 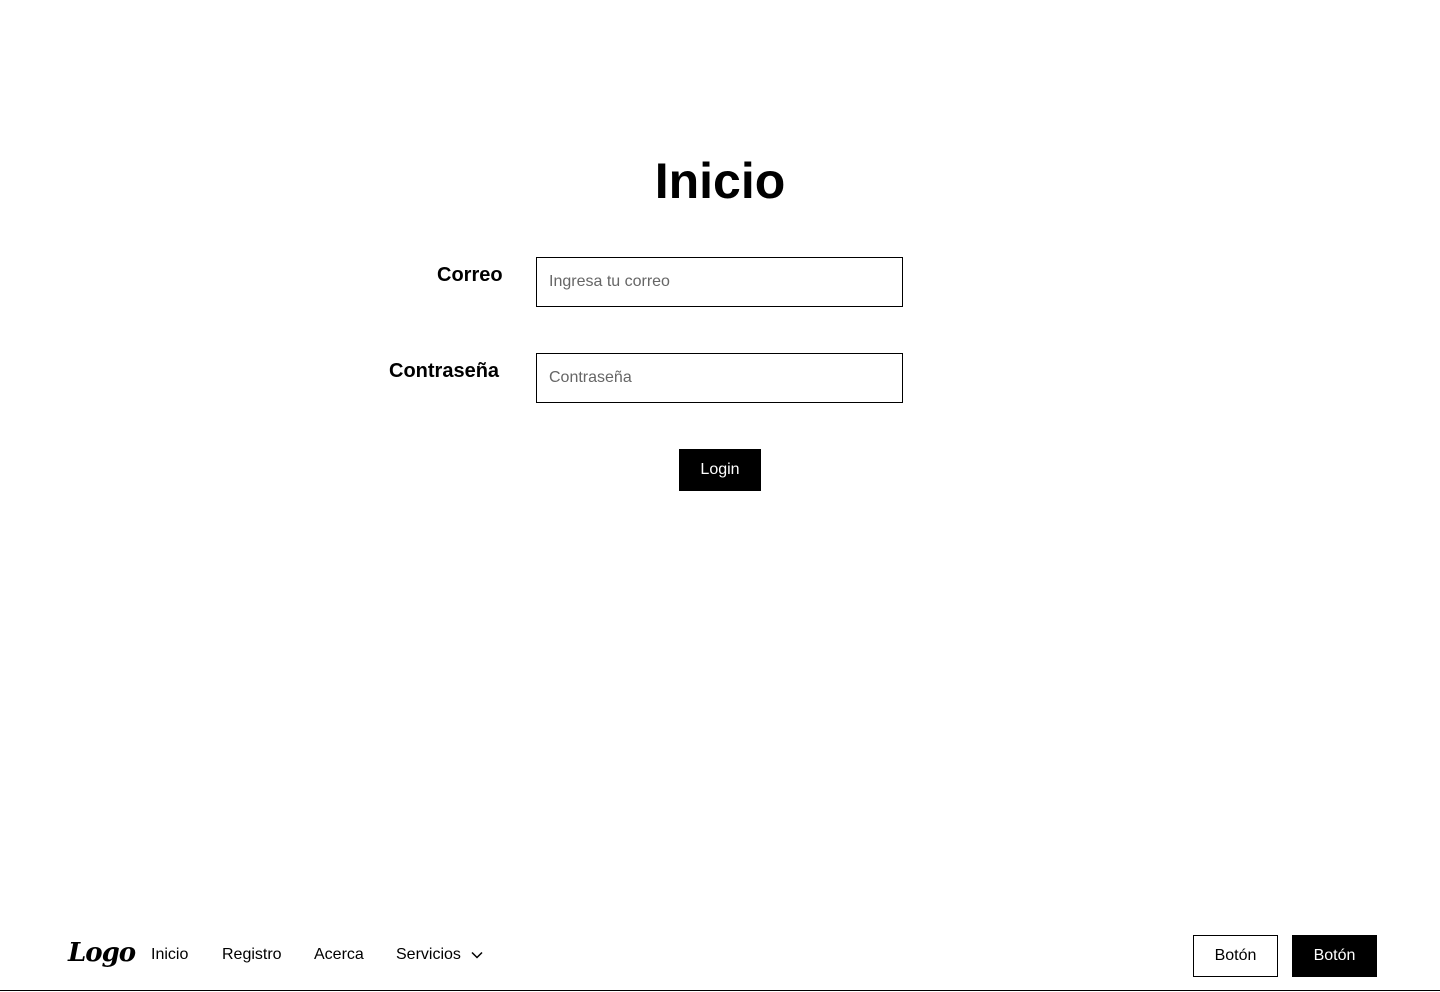 I want to click on secondary-button: Botón, so click(x=1235, y=956).